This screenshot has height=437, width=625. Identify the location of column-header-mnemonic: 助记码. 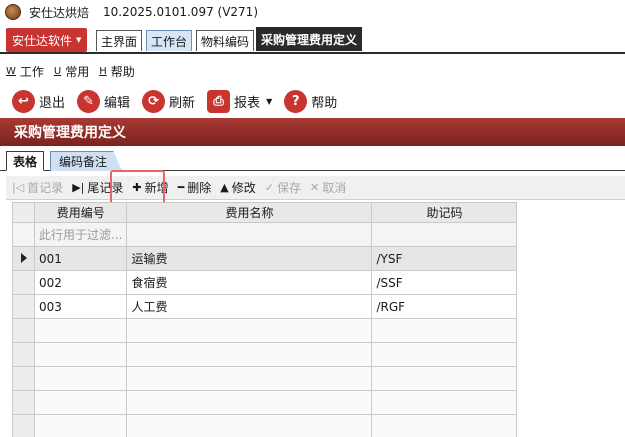
(444, 212).